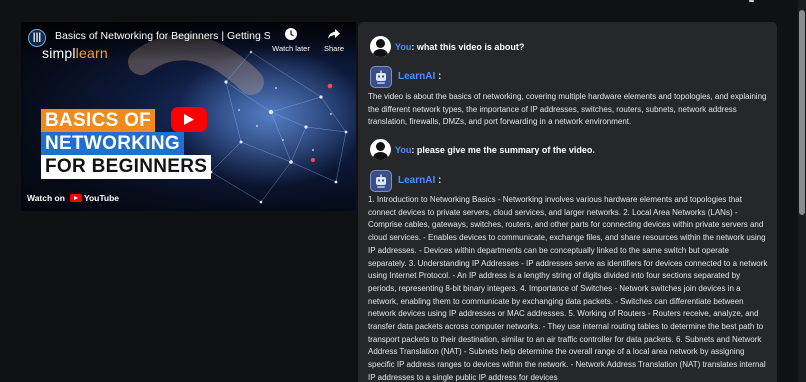  I want to click on share-arrow-icon, so click(334, 34).